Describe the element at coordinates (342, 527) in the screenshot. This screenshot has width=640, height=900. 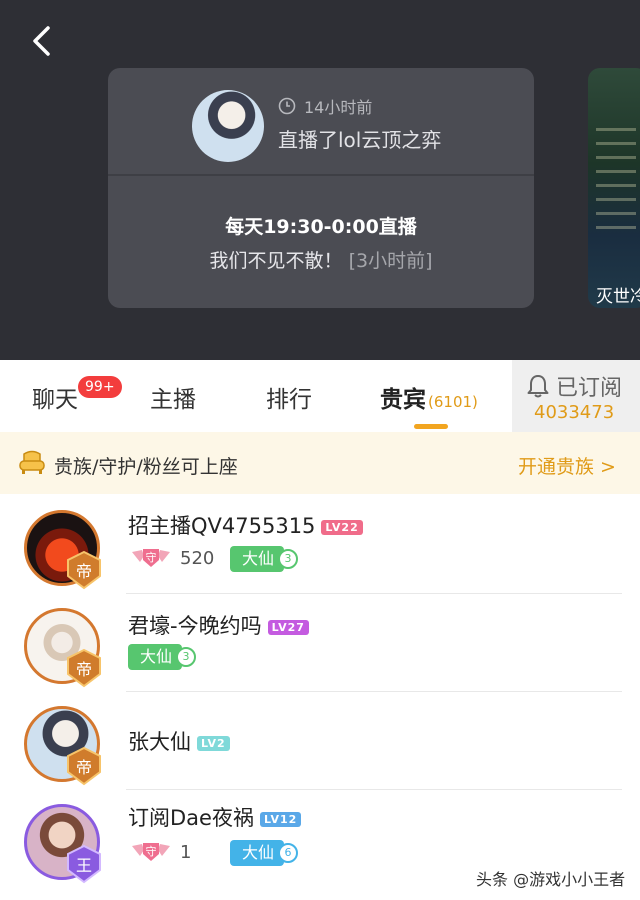
I see `level-badge: LV22` at that location.